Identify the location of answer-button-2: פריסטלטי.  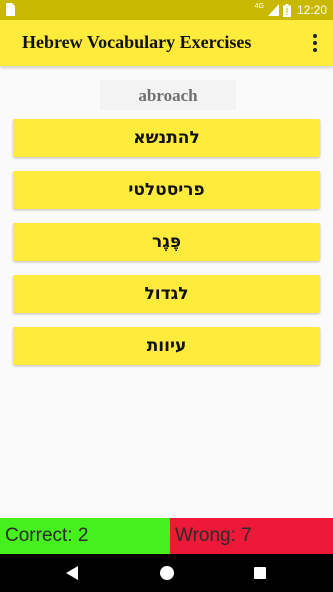
(166, 190).